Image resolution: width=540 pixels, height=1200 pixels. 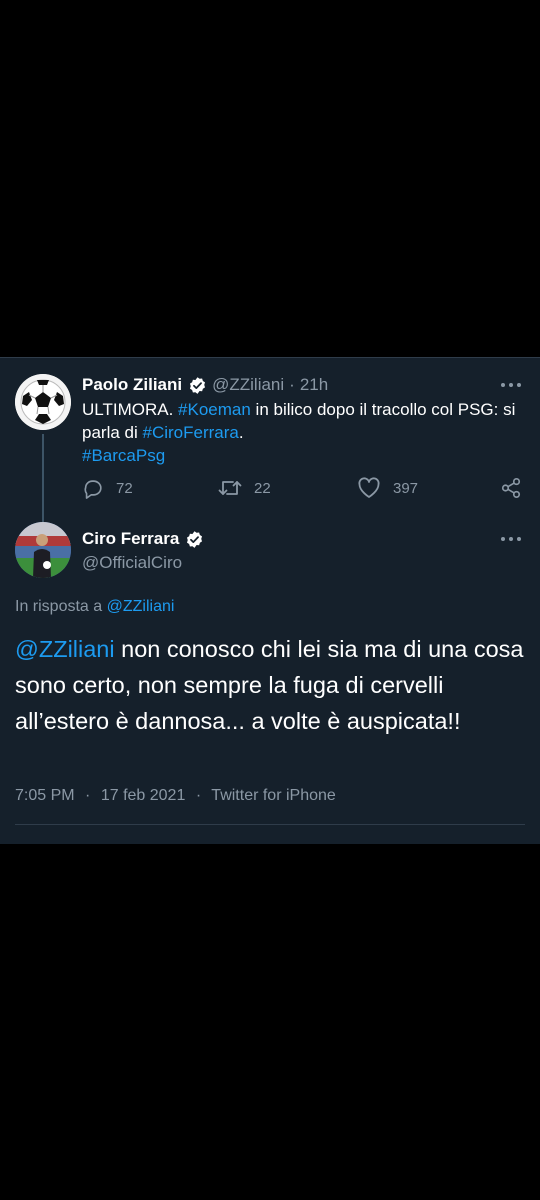 What do you see at coordinates (65, 649) in the screenshot?
I see `mention-link: @ZZiliani` at bounding box center [65, 649].